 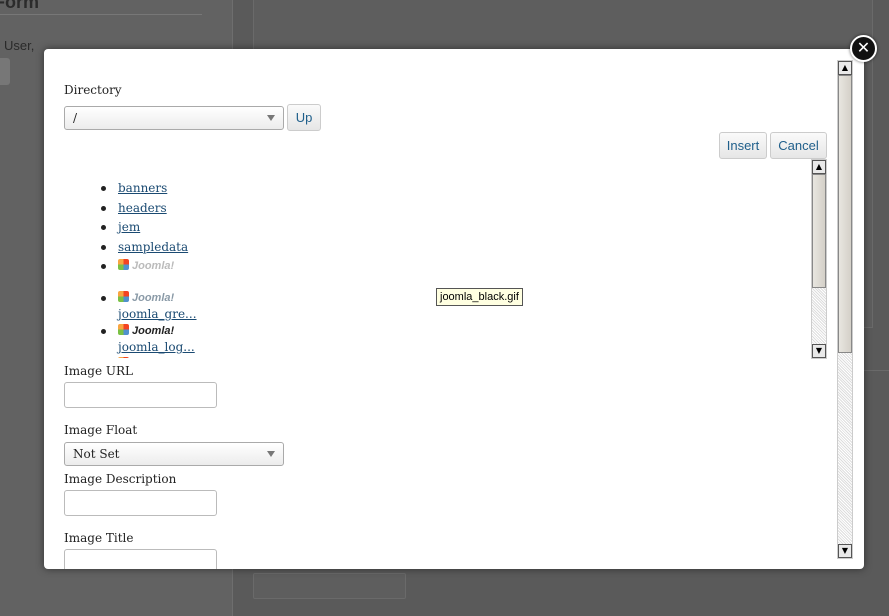 What do you see at coordinates (174, 118) in the screenshot?
I see `directory-select: /` at bounding box center [174, 118].